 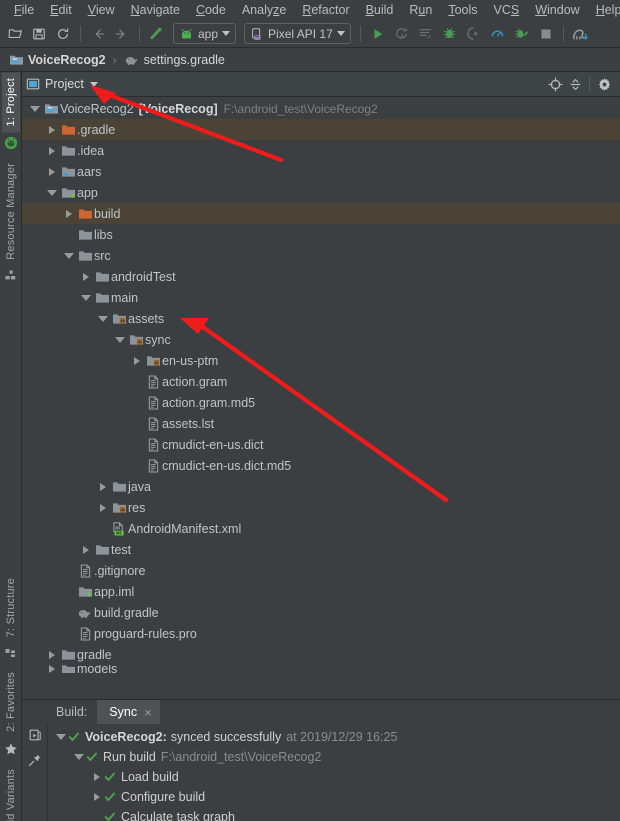 What do you see at coordinates (426, 34) in the screenshot?
I see `apply-code-changes-icon` at bounding box center [426, 34].